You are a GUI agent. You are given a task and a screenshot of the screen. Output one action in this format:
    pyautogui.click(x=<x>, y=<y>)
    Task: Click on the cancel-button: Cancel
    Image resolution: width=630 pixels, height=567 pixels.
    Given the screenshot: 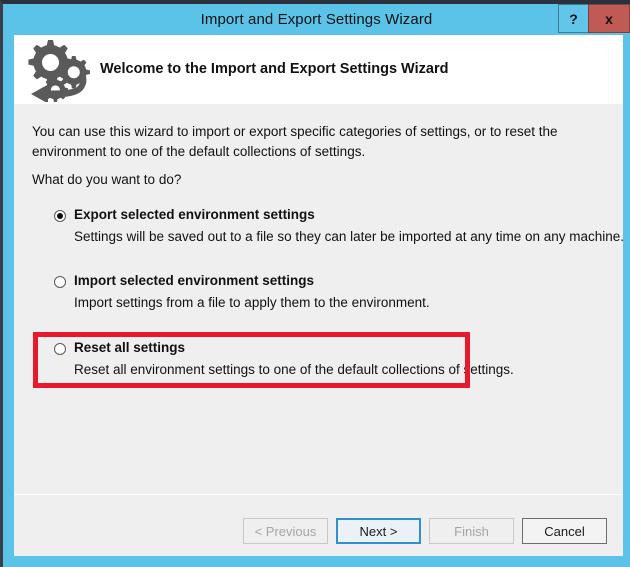 What is the action you would take?
    pyautogui.click(x=564, y=531)
    